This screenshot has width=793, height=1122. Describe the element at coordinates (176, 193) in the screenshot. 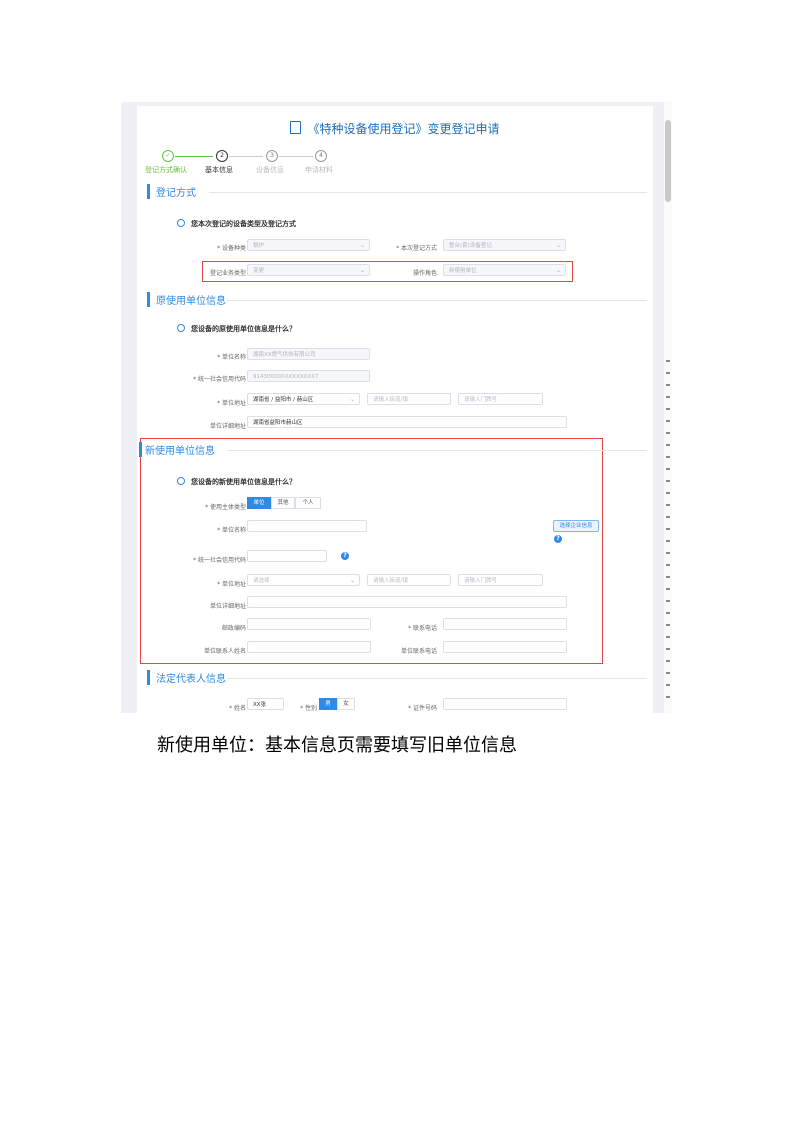

I see `section-title: 登记方式` at that location.